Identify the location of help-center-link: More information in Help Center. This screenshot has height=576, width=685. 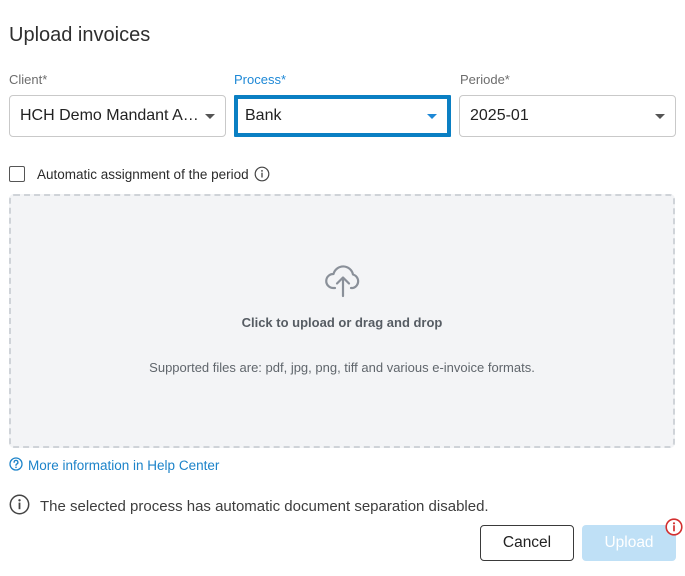
(114, 465).